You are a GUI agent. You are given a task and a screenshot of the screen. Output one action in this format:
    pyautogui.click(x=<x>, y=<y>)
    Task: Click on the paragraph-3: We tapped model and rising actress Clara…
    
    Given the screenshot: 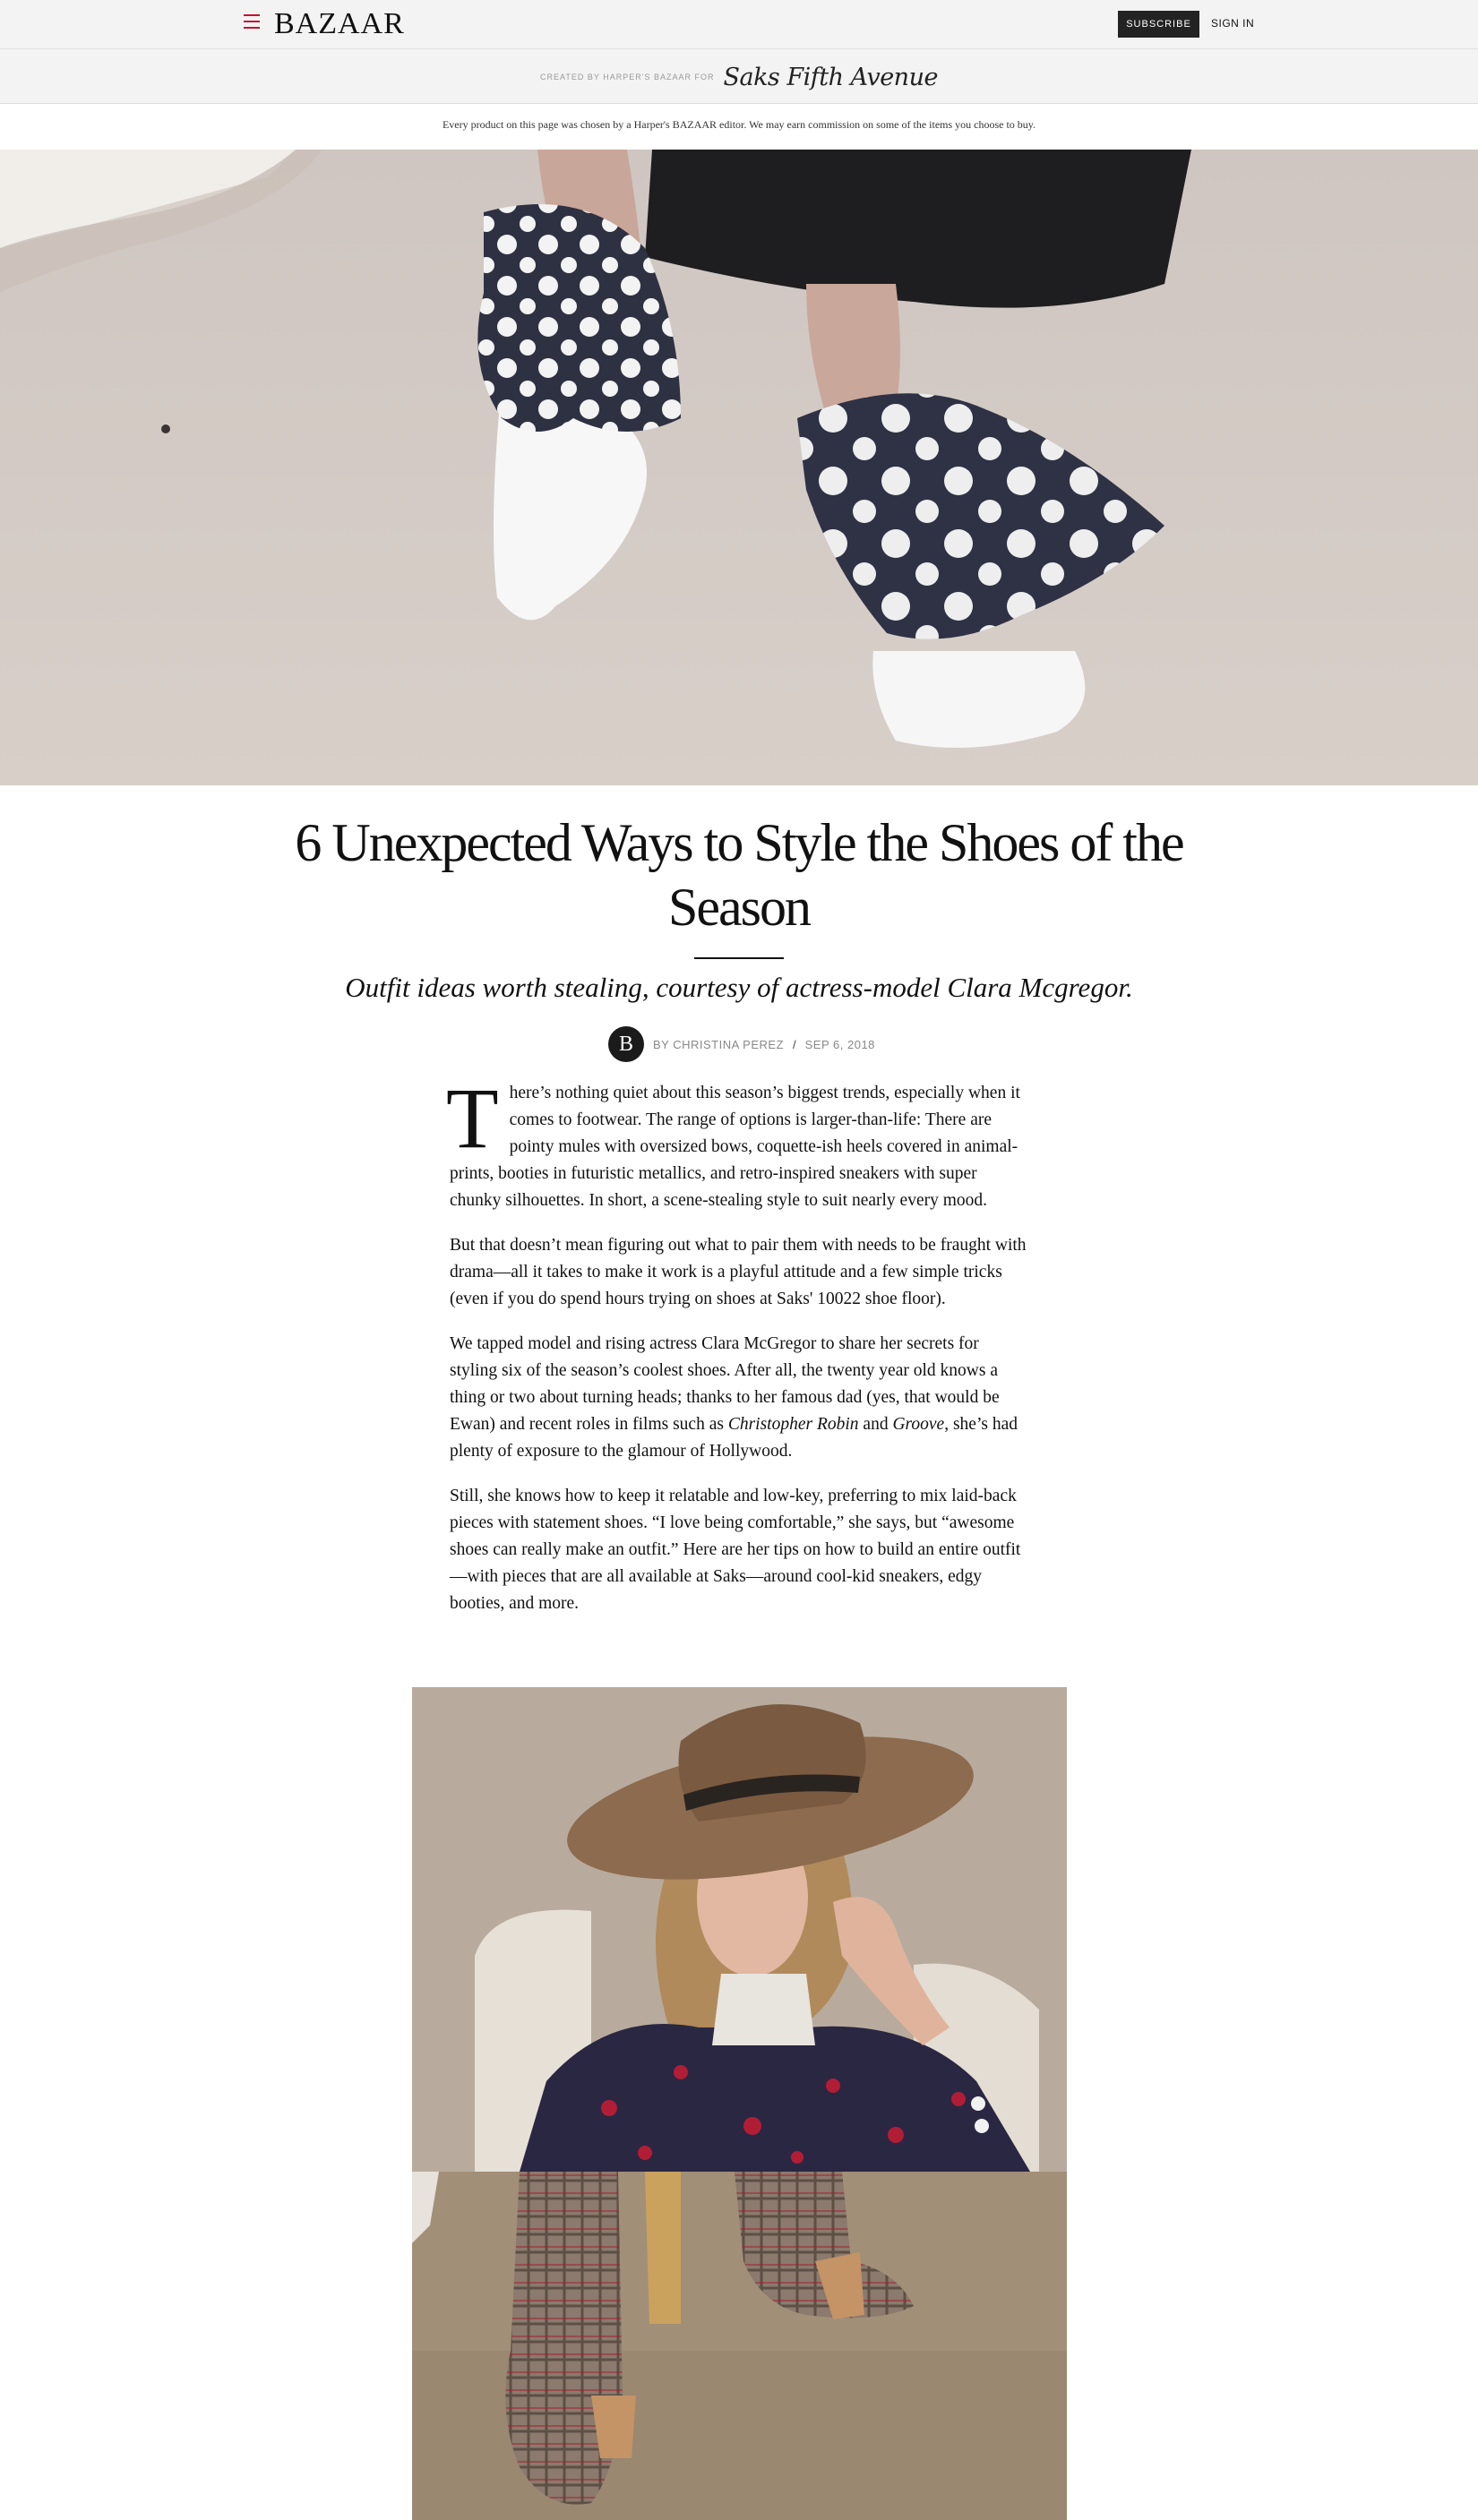 What is the action you would take?
    pyautogui.click(x=739, y=1398)
    